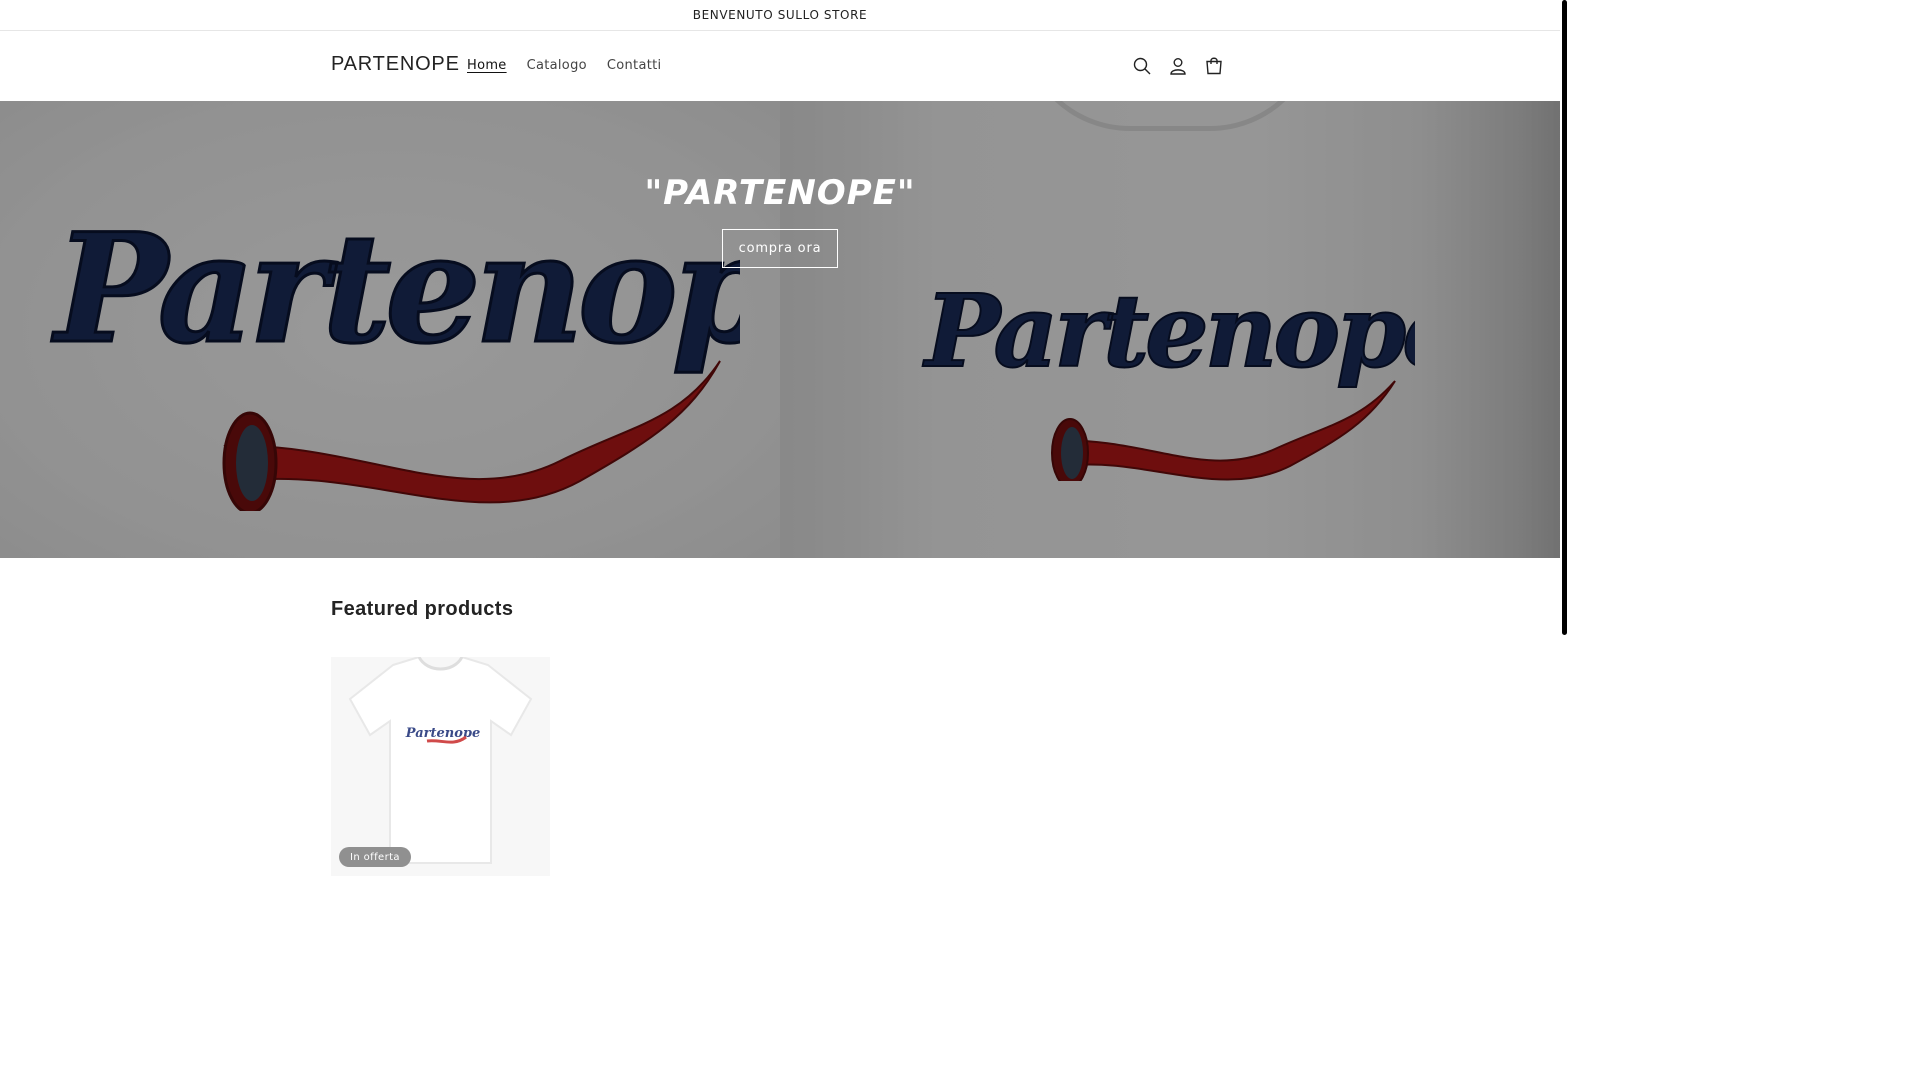  I want to click on store-logo: PARTENOPE, so click(395, 64).